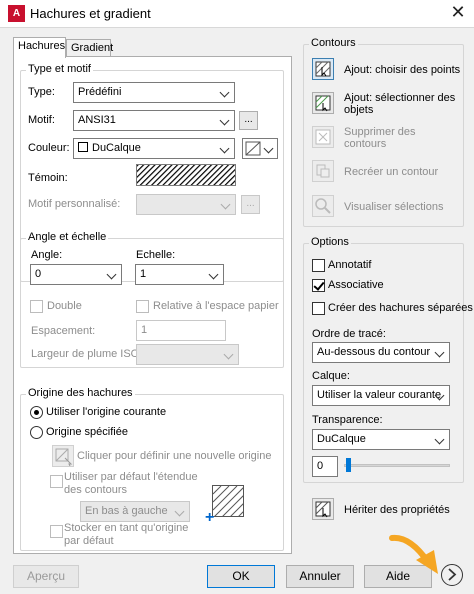 The image size is (474, 594). I want to click on heriter-proprietes-button, so click(323, 509).